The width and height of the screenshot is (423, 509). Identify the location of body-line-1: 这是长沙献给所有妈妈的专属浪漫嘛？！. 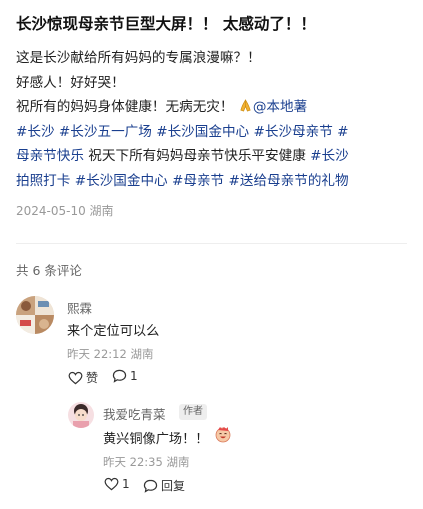
(138, 58).